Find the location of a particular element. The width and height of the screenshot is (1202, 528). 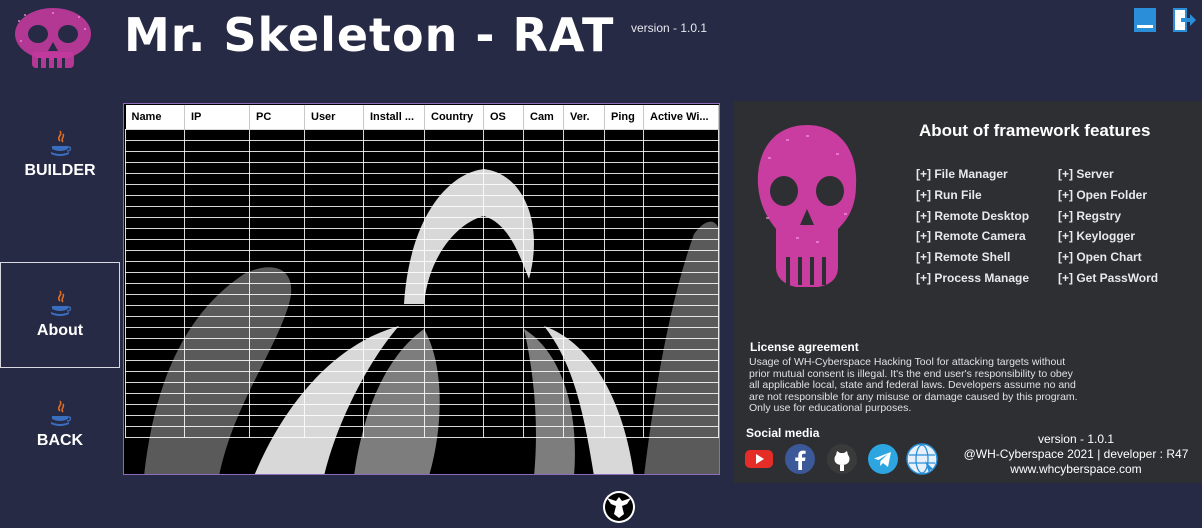

column-header-name: Name is located at coordinates (155, 117).